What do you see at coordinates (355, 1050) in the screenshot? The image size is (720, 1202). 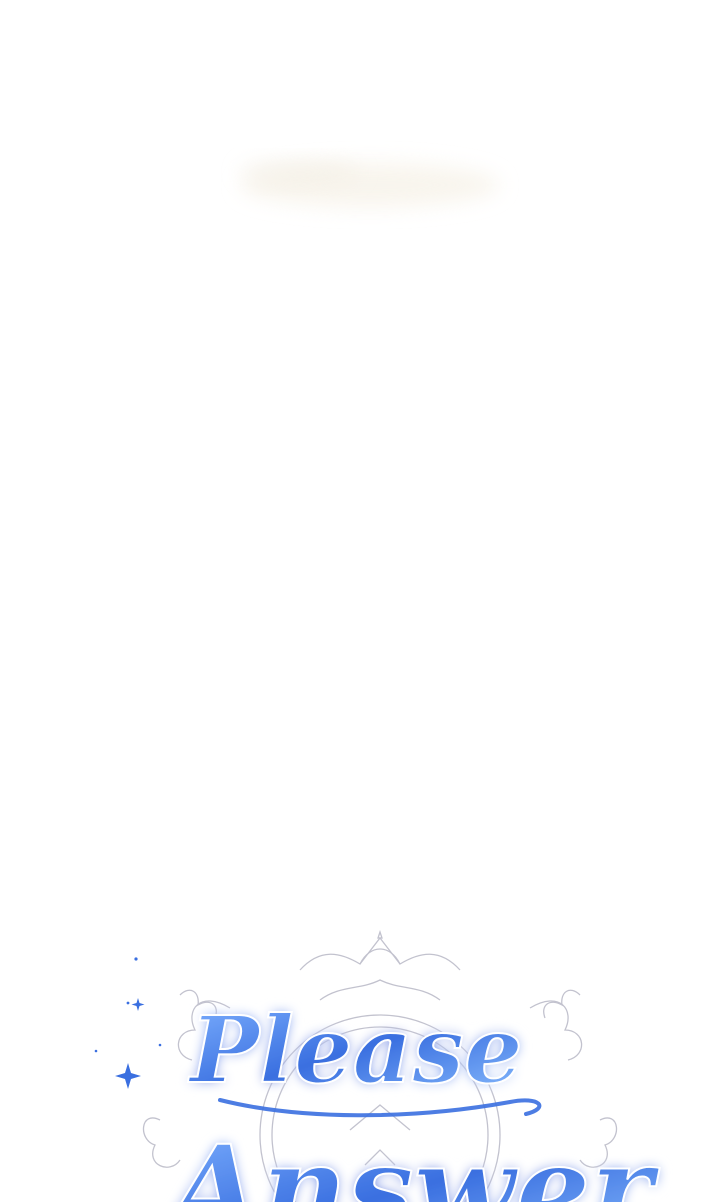 I see `title-line-1: Please` at bounding box center [355, 1050].